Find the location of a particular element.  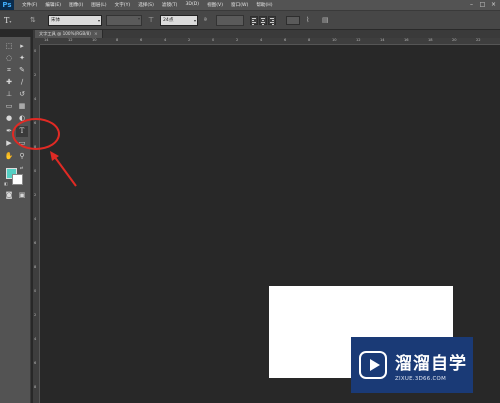

watermark: 溜溜自学 ZIXUE.3D66.COM is located at coordinates (412, 365).